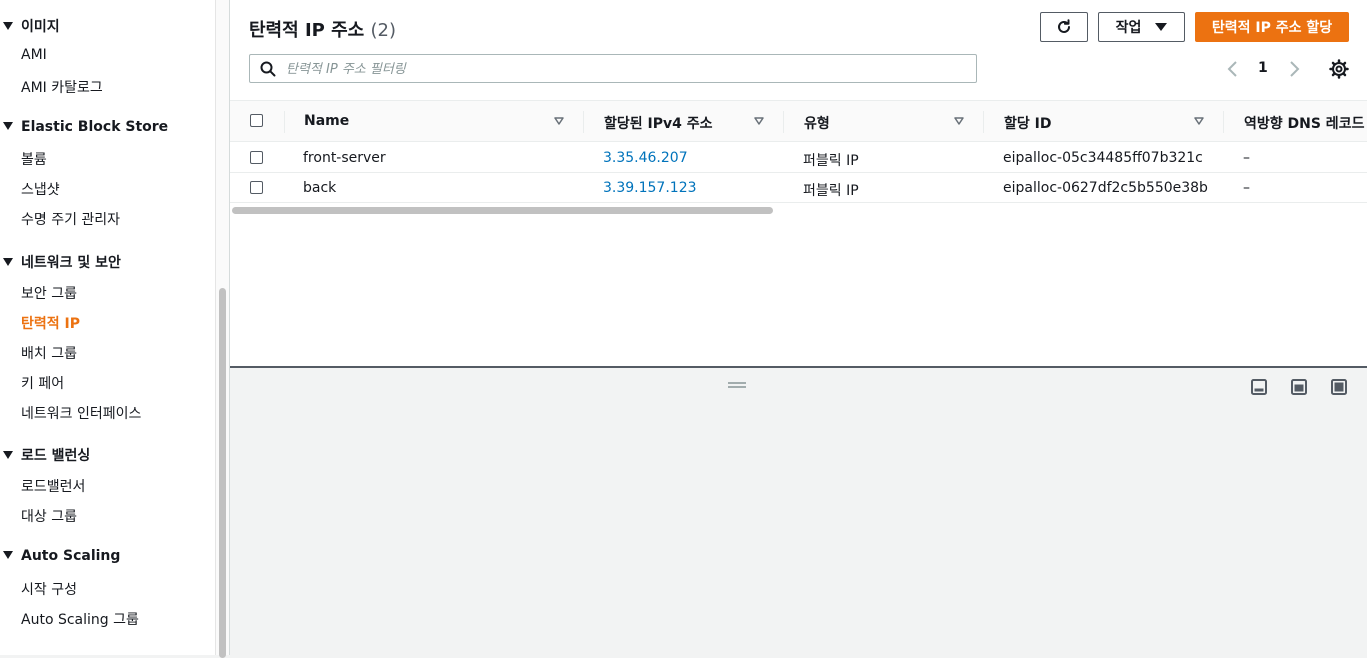 The height and width of the screenshot is (658, 1367). What do you see at coordinates (1105, 188) in the screenshot?
I see `cell-allocation-id: eipalloc-0627df2c5b550e38b` at bounding box center [1105, 188].